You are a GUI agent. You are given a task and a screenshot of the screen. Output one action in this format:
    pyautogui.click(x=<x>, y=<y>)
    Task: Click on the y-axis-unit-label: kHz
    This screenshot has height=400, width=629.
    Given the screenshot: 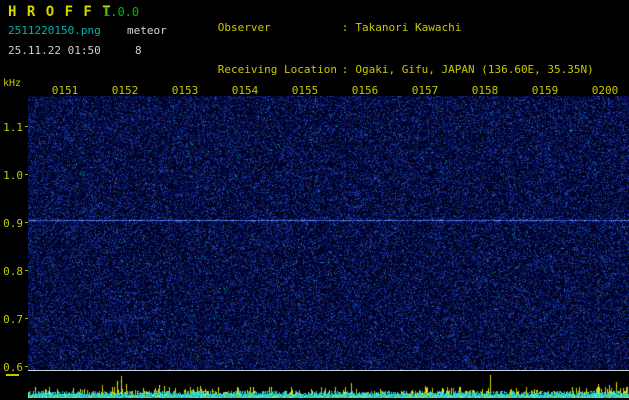 What is the action you would take?
    pyautogui.click(x=12, y=83)
    